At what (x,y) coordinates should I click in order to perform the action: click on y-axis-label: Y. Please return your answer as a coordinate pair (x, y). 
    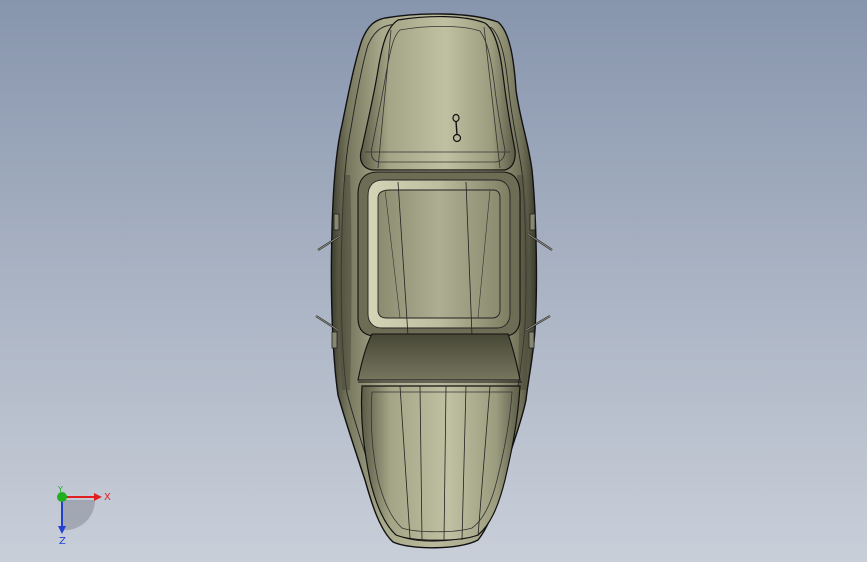
    Looking at the image, I should click on (60, 489).